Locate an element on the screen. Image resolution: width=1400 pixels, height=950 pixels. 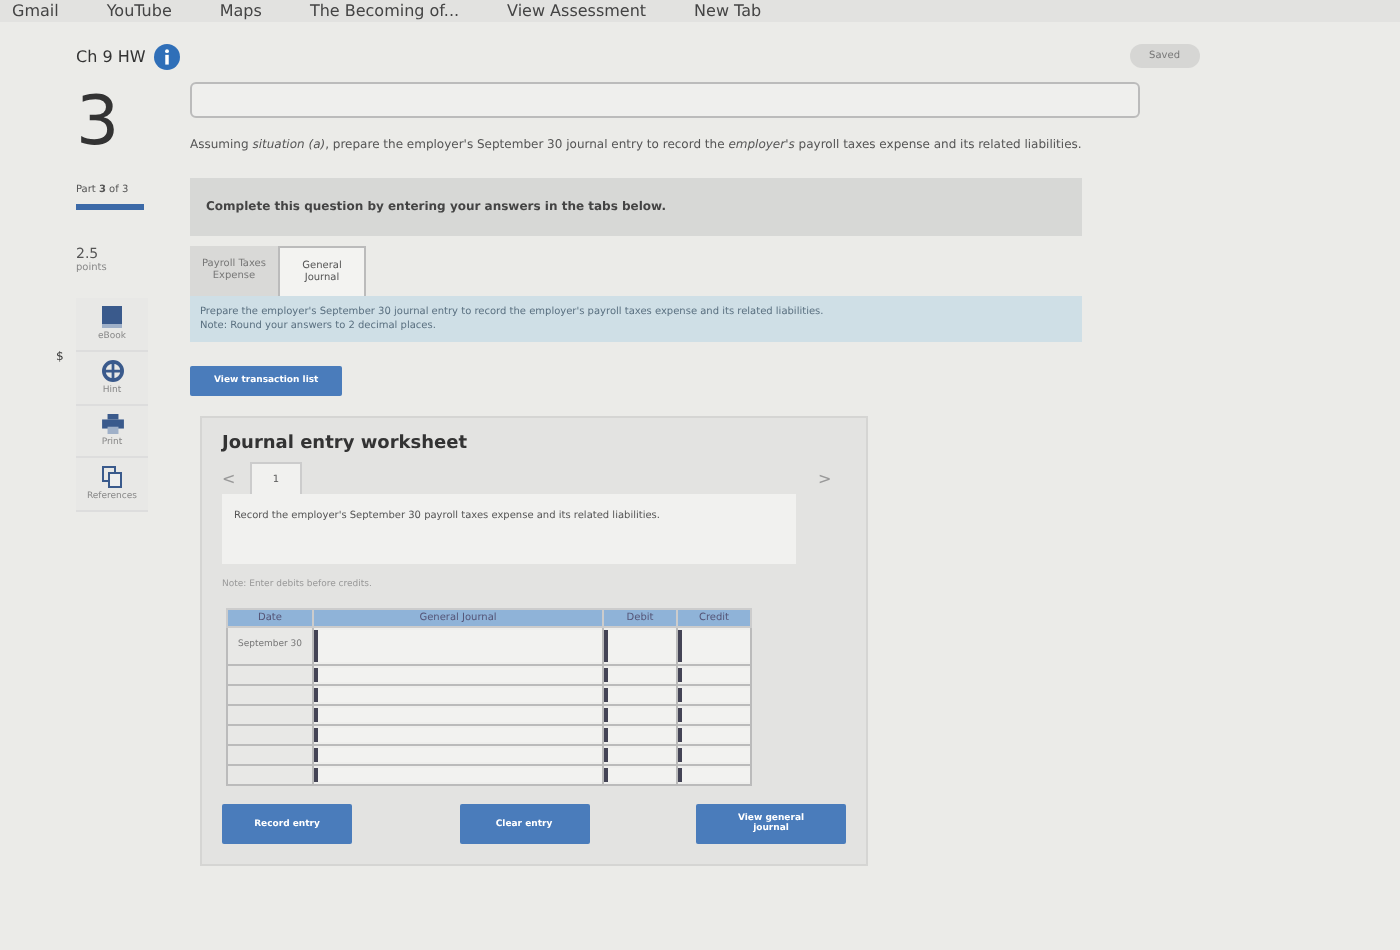
next-chevron-icon: > is located at coordinates (832, 479).